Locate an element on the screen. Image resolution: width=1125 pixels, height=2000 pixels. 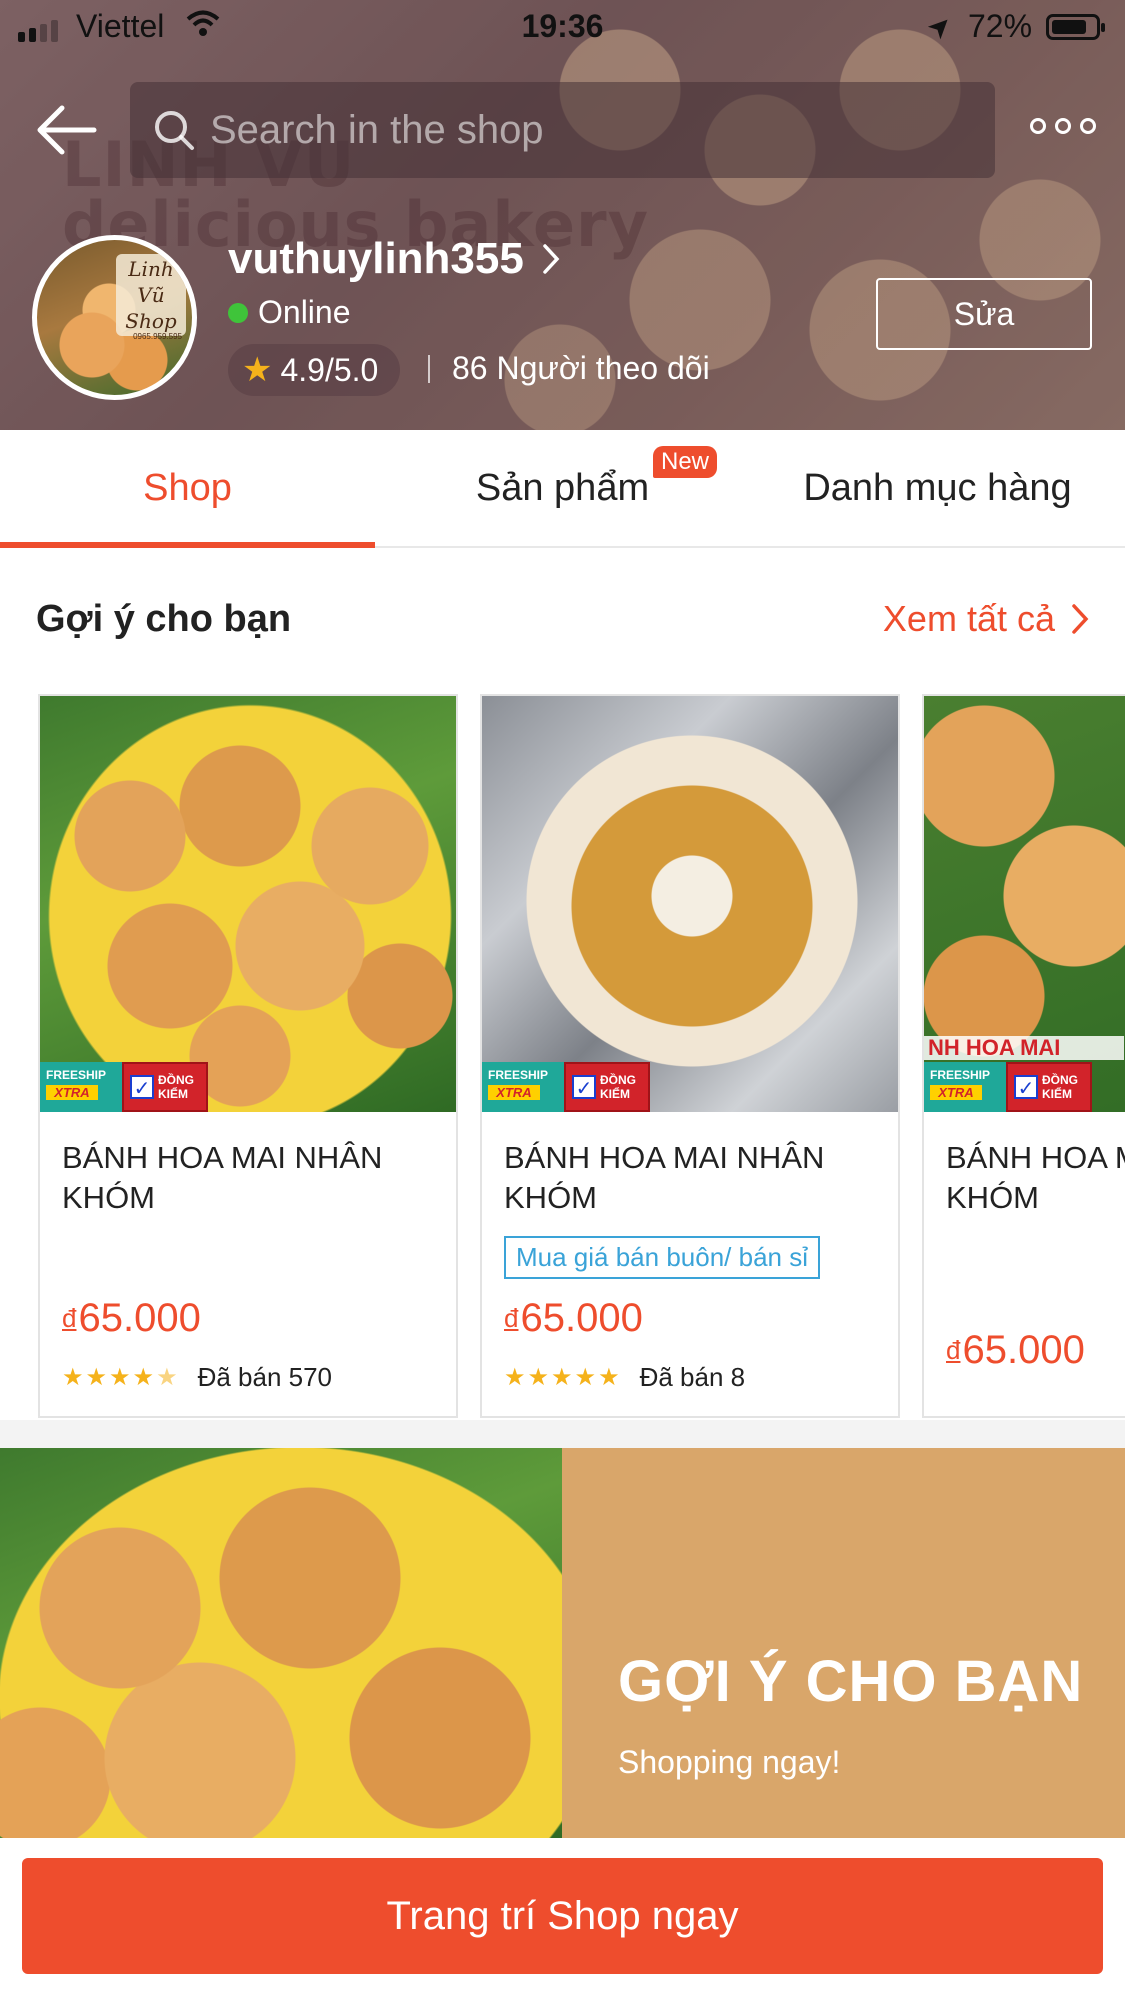
decorate-shop-button: Trang trí Shop ngay is located at coordinates (562, 1916).